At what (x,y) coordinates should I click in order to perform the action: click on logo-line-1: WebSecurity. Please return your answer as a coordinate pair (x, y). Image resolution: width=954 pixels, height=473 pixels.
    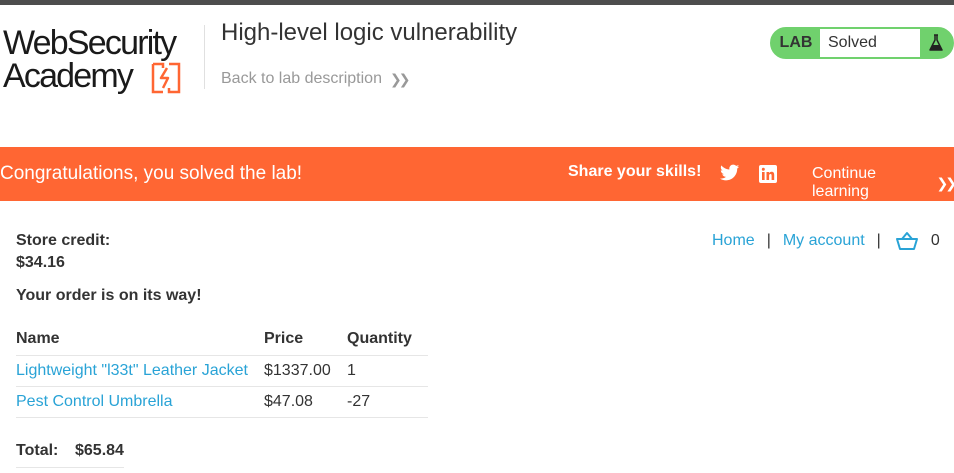
    Looking at the image, I should click on (90, 43).